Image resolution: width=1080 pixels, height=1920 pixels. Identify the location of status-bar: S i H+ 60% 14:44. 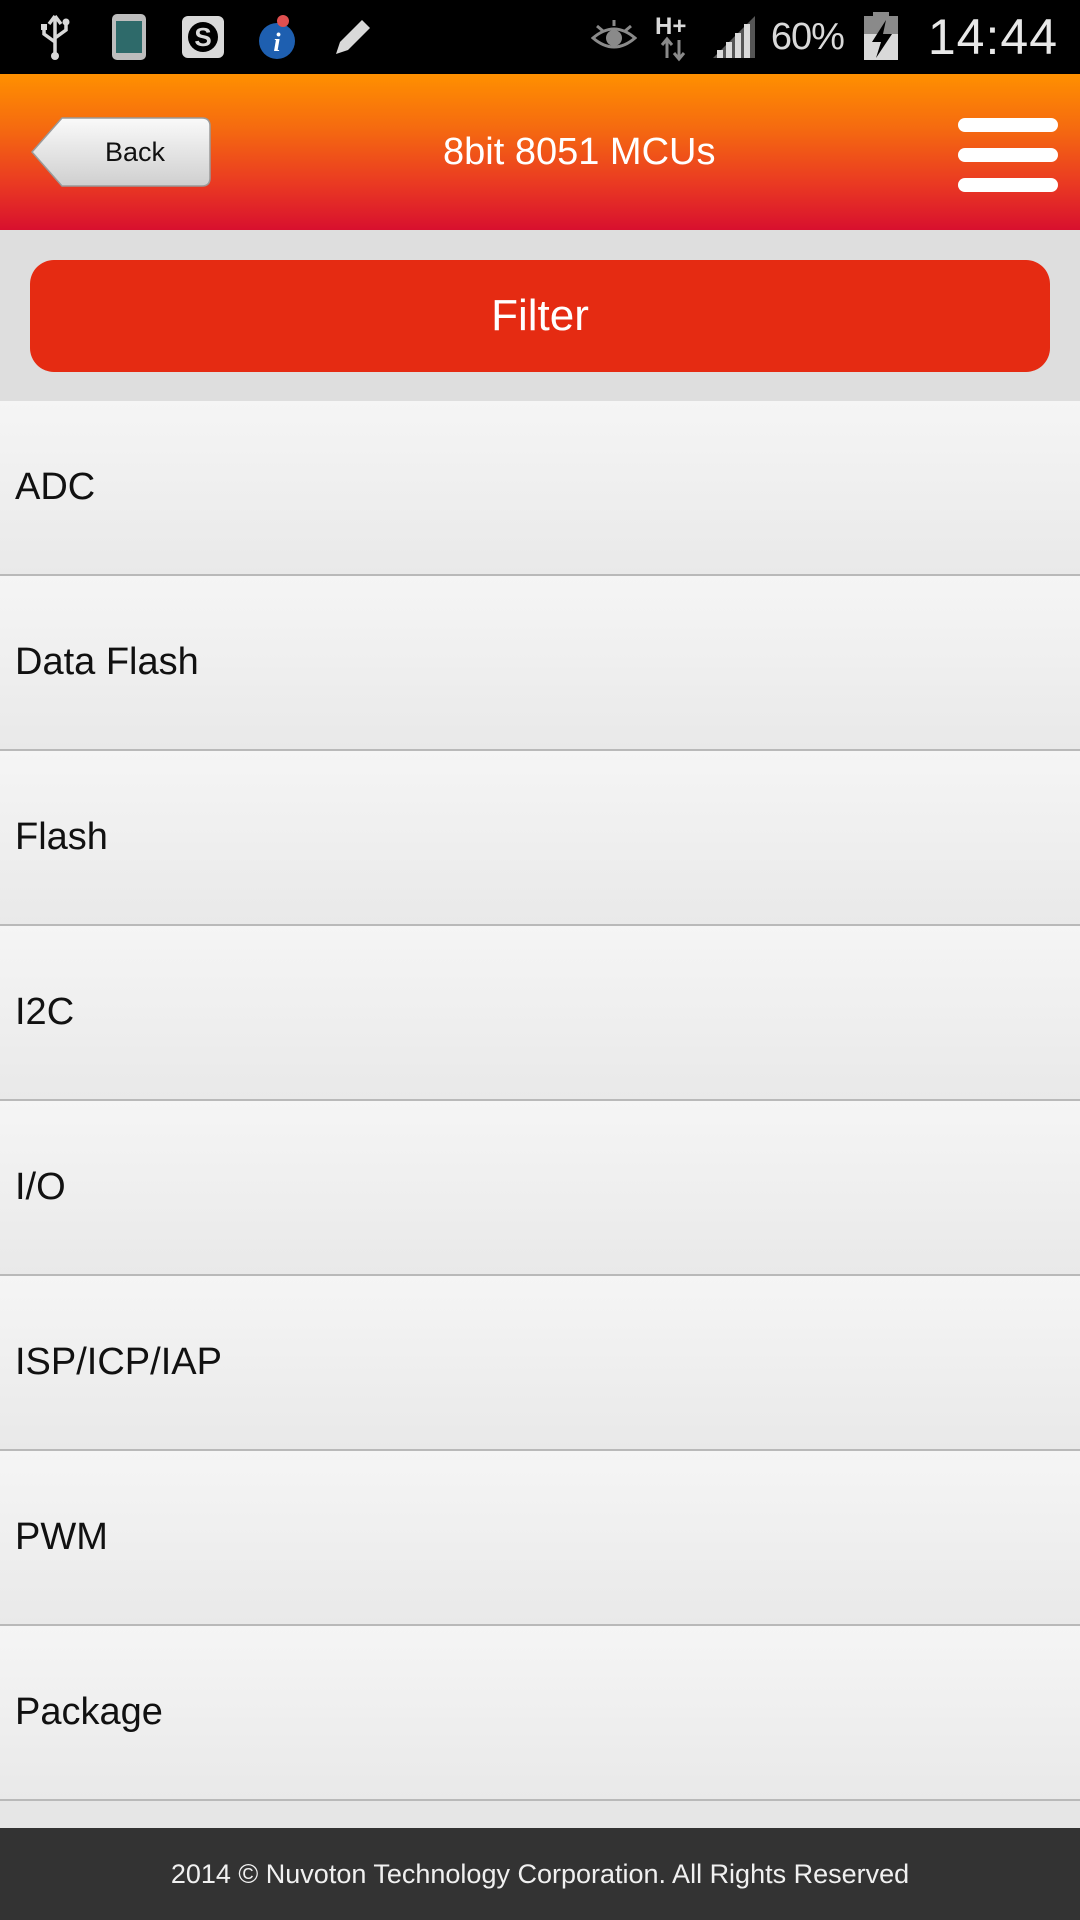
(540, 37).